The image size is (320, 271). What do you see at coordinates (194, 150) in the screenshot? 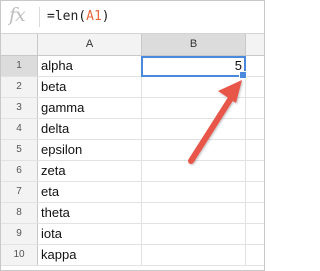
I see `cell-b5` at bounding box center [194, 150].